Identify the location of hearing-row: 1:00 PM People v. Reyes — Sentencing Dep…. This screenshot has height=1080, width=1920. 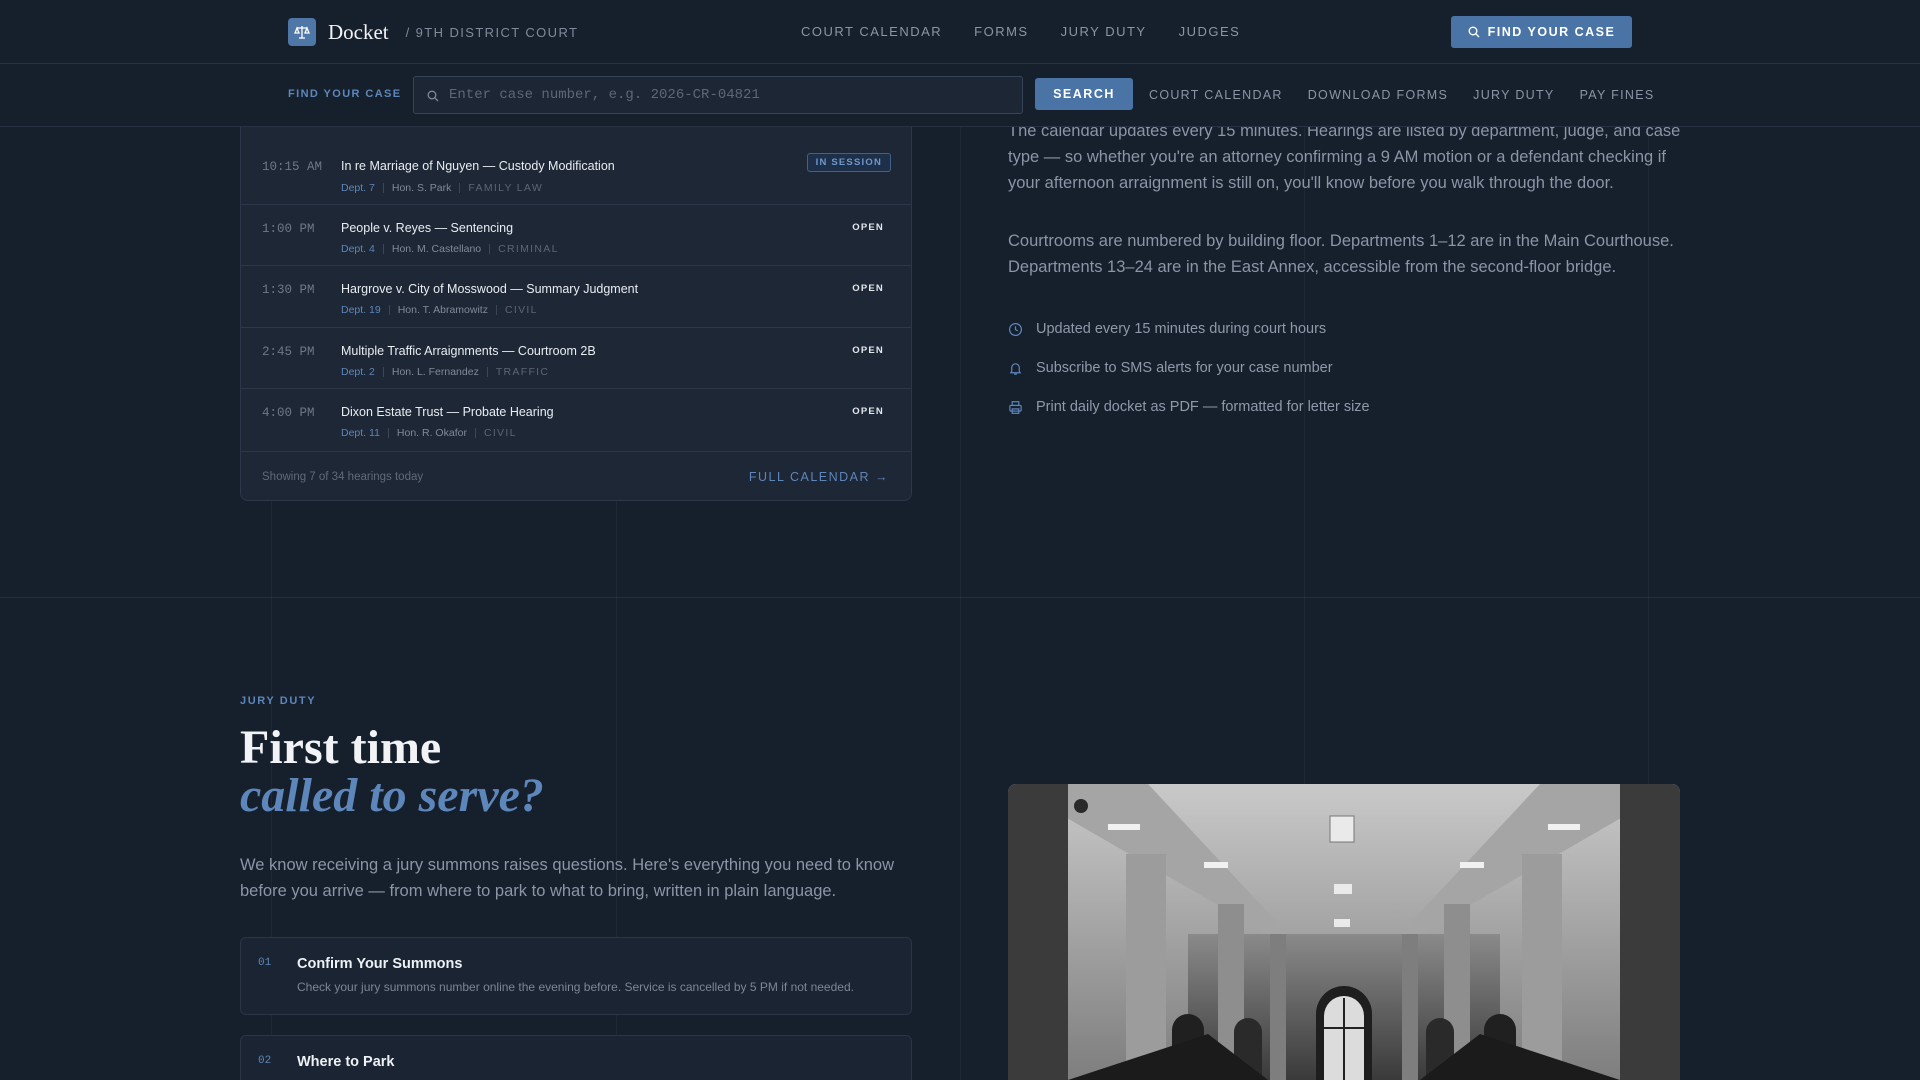
(576, 235).